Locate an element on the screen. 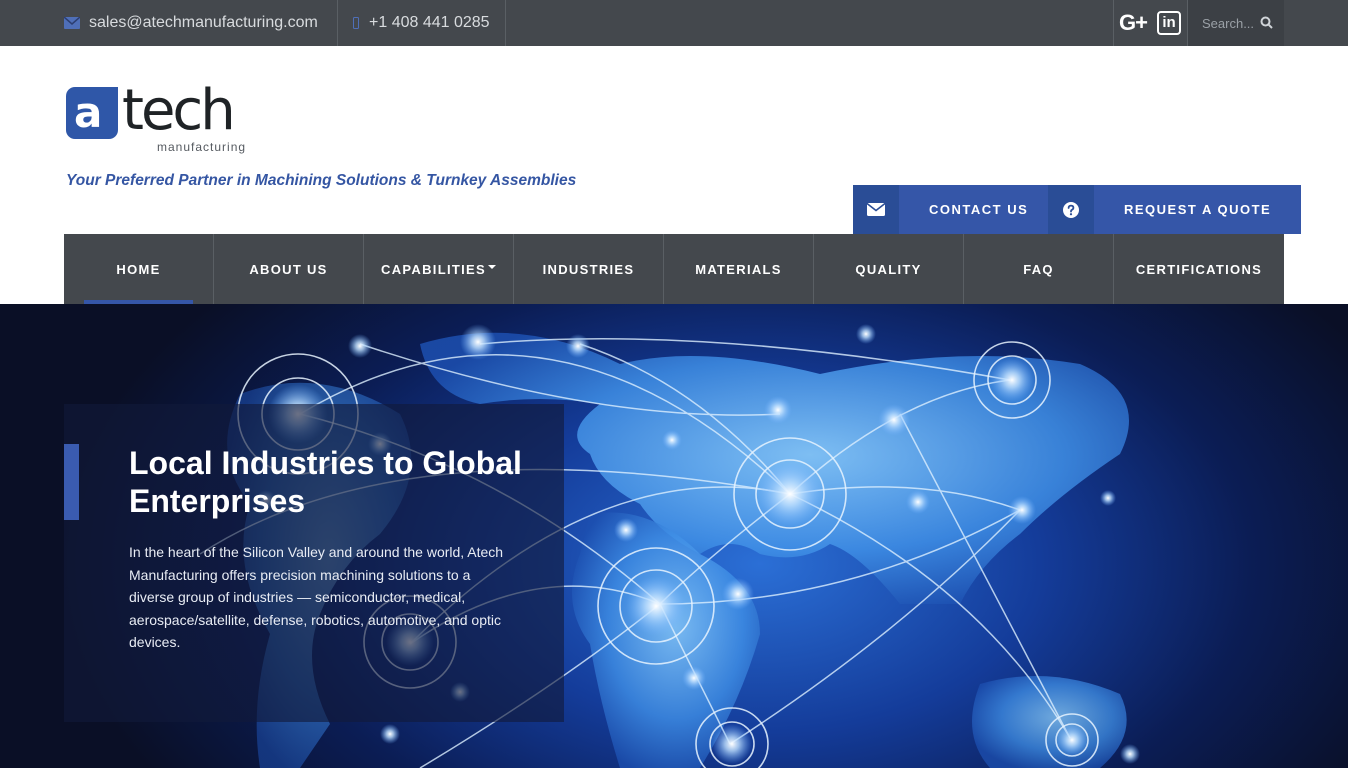 The height and width of the screenshot is (768, 1348). google-plus-label: G+ is located at coordinates (1133, 22).